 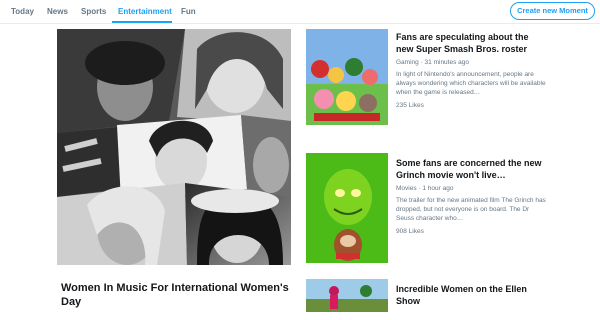 What do you see at coordinates (145, 11) in the screenshot?
I see `tab-entertainment: Entertainment` at bounding box center [145, 11].